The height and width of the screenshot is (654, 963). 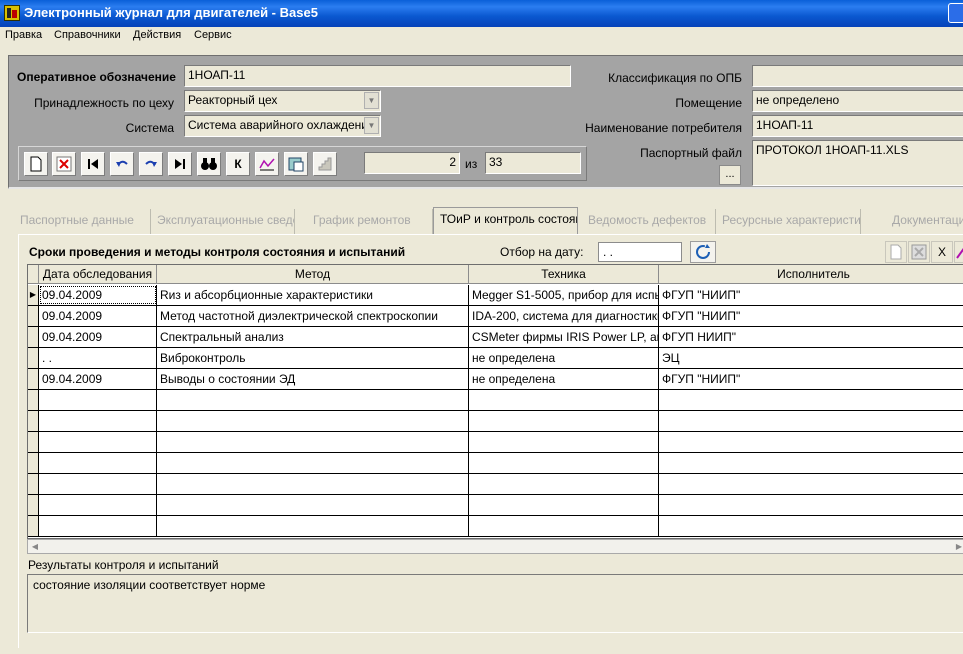 What do you see at coordinates (924, 221) in the screenshot?
I see `tab-documentation: Документация` at bounding box center [924, 221].